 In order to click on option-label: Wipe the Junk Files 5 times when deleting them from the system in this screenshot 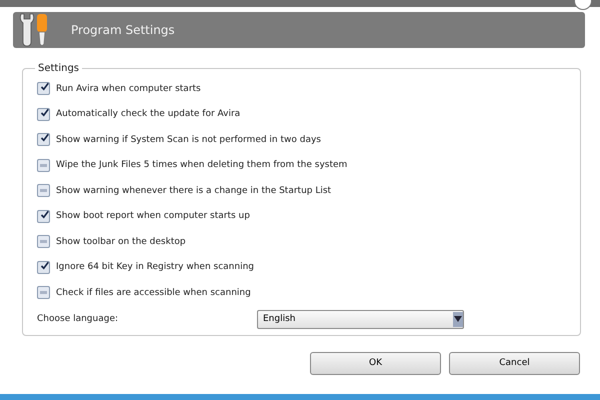, I will do `click(202, 165)`.